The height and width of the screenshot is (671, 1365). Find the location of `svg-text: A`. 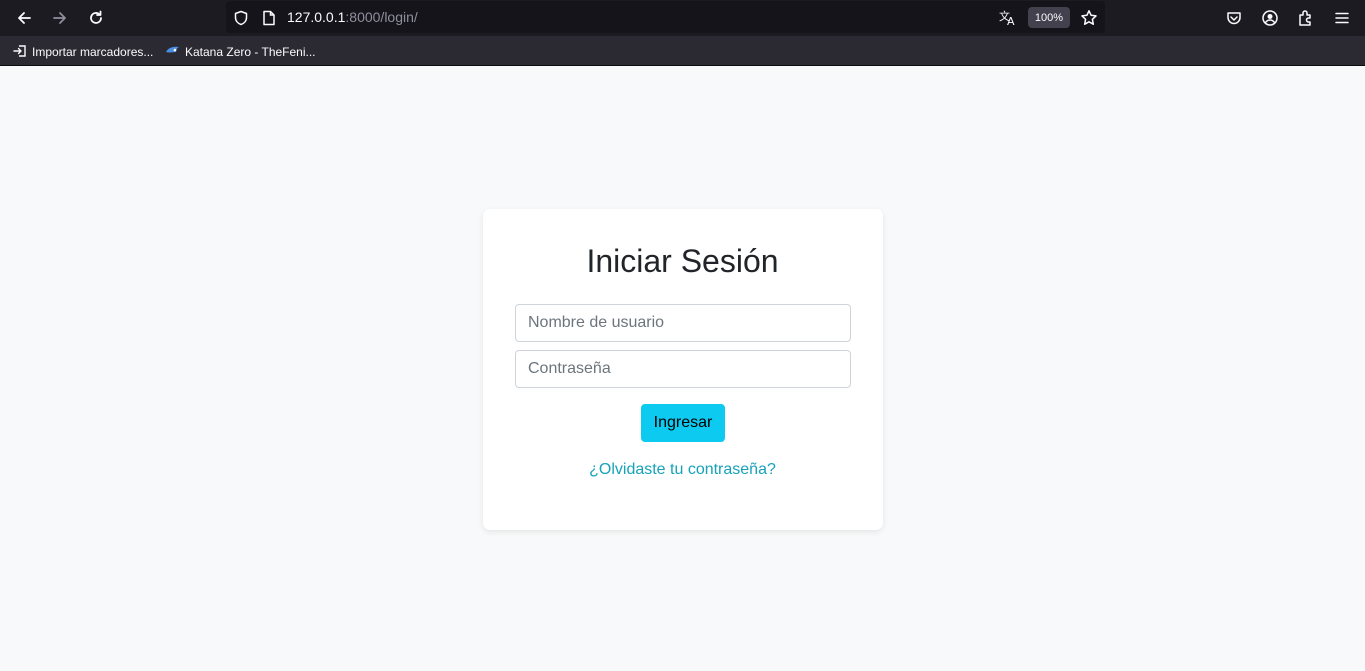

svg-text: A is located at coordinates (1011, 21).